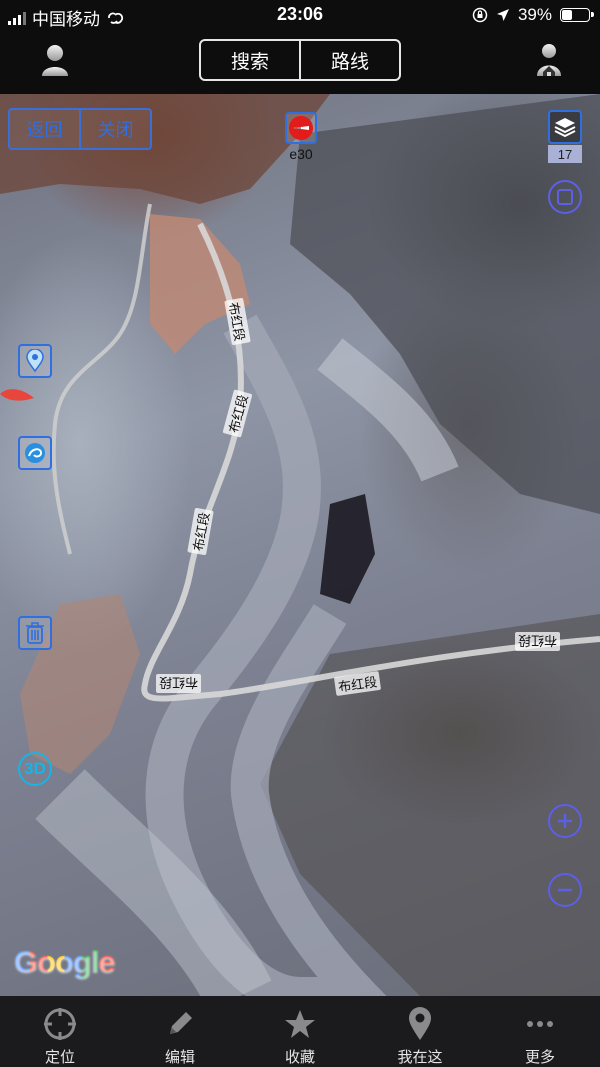 This screenshot has height=1067, width=600. I want to click on nav-locate: 定位, so click(60, 1031).